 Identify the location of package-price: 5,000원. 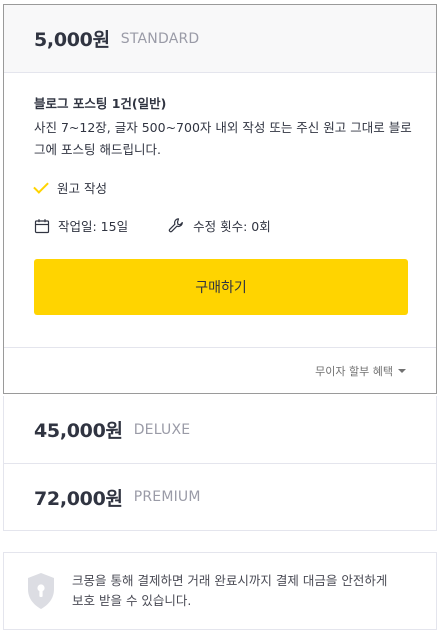
(72, 40).